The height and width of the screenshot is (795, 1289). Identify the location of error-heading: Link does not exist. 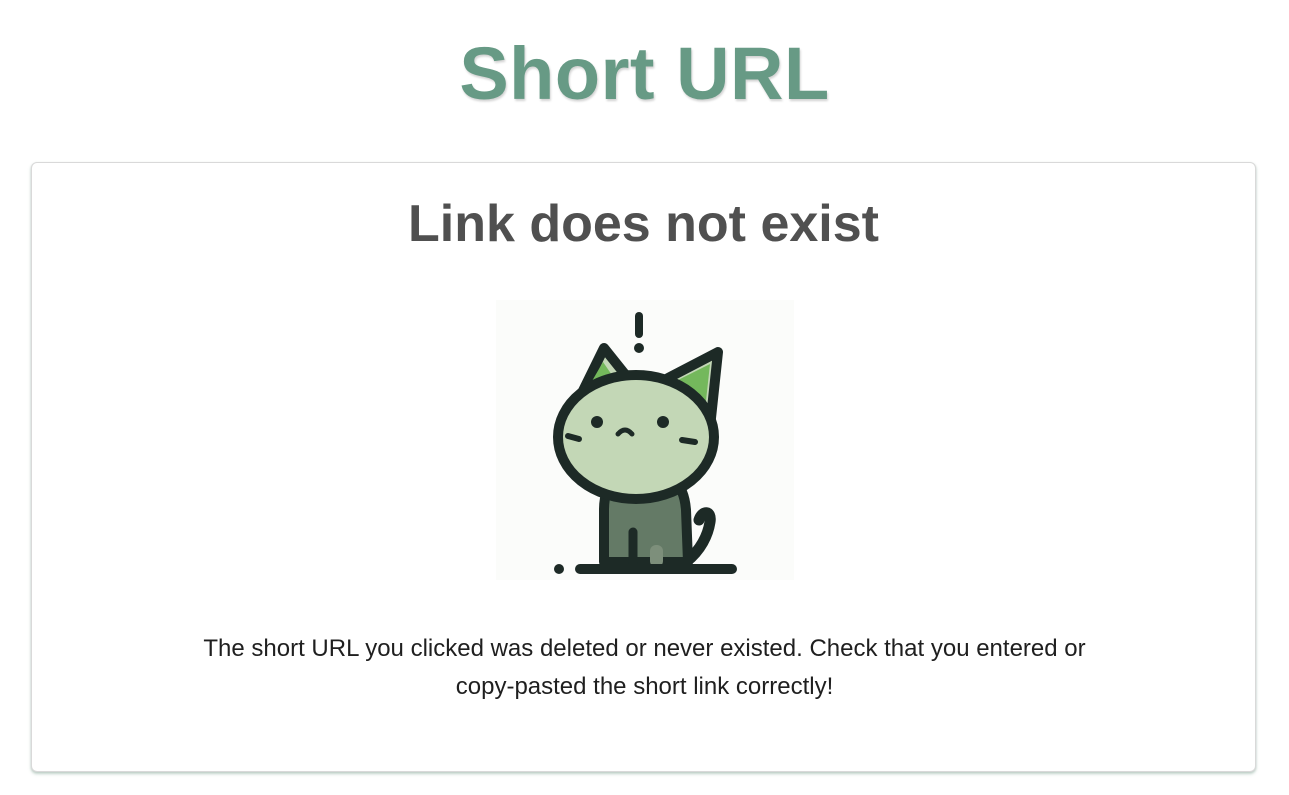
(643, 224).